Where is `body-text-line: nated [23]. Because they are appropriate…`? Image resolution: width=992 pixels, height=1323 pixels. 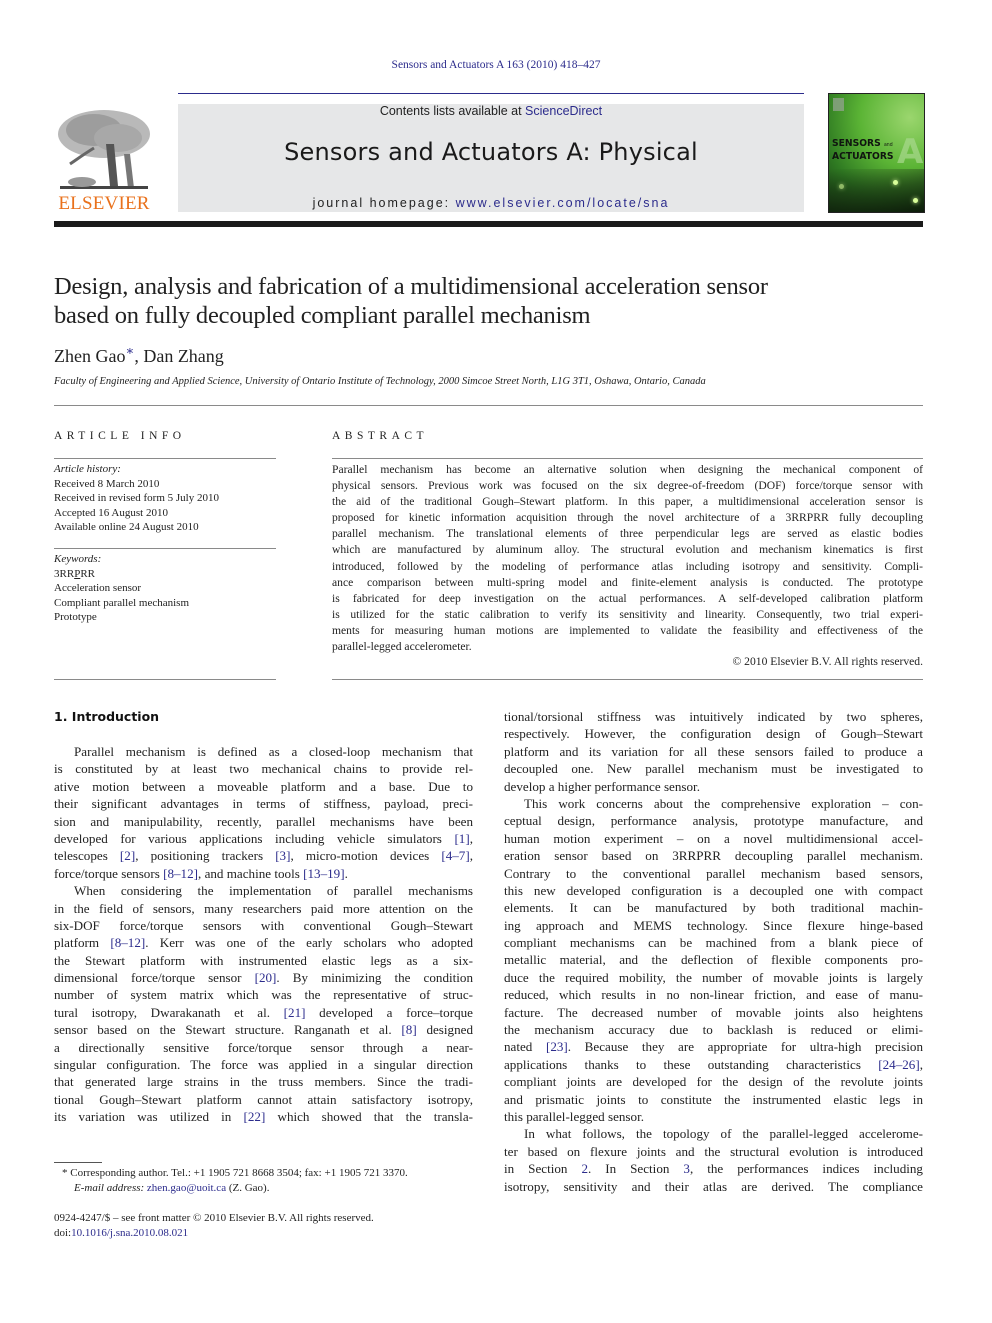 body-text-line: nated [23]. Because they are appropriate… is located at coordinates (713, 1047).